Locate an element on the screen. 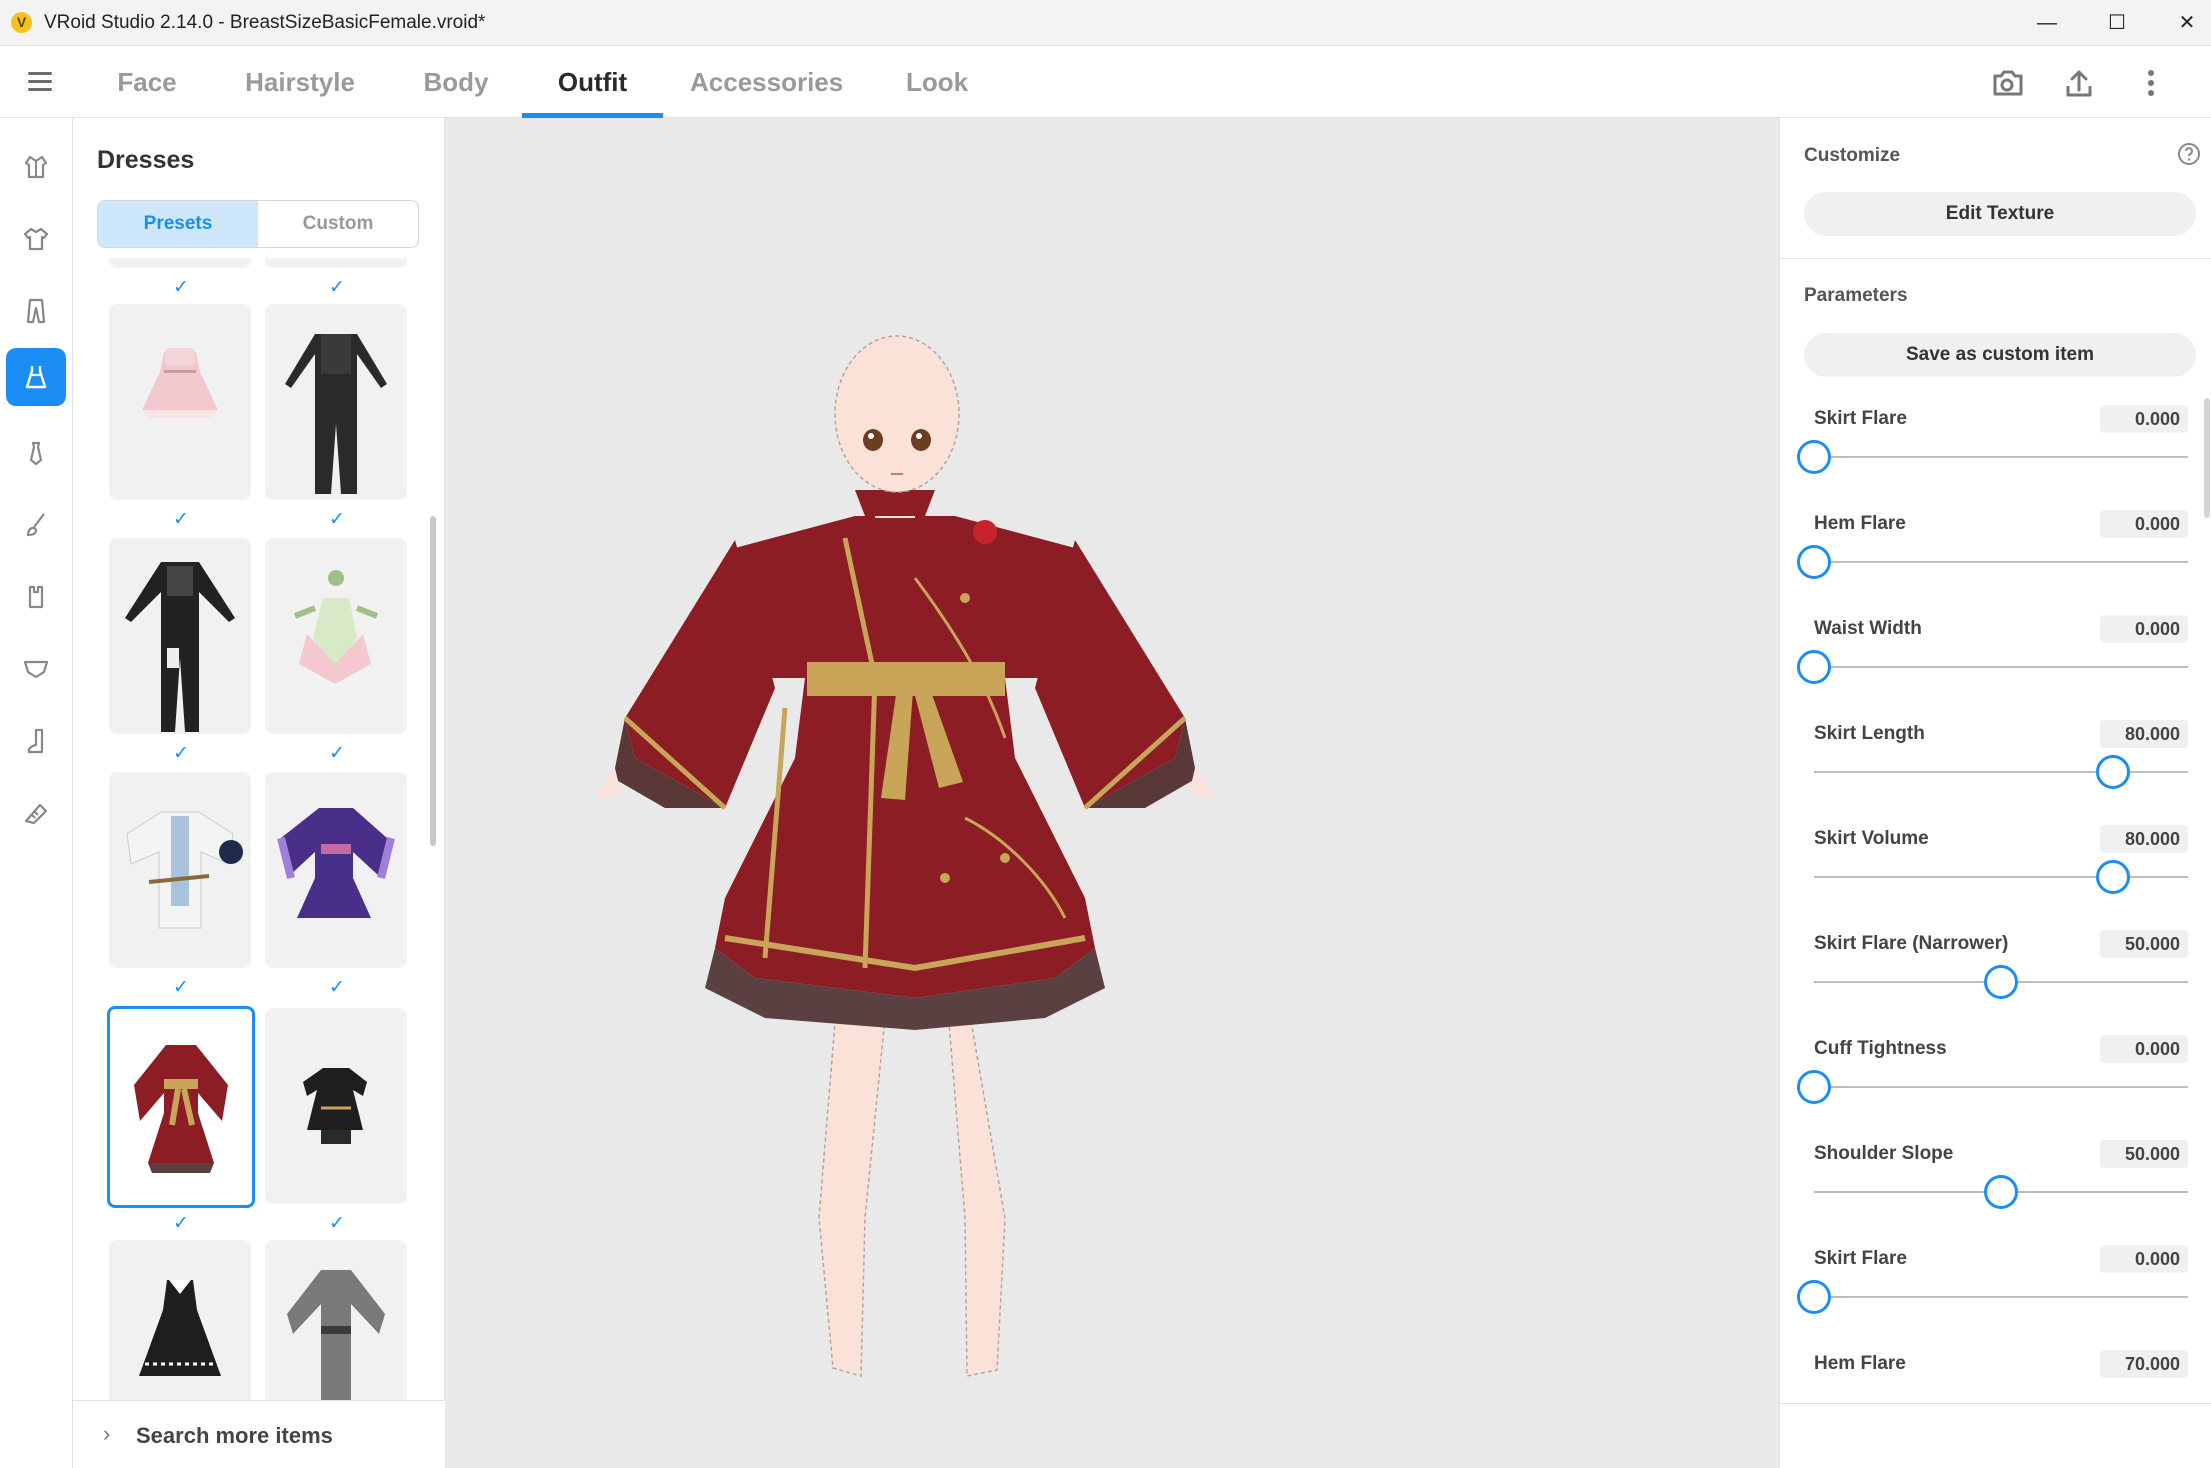 This screenshot has width=2211, height=1468. param-waist-width: Waist Width 0.000 is located at coordinates (1995, 650).